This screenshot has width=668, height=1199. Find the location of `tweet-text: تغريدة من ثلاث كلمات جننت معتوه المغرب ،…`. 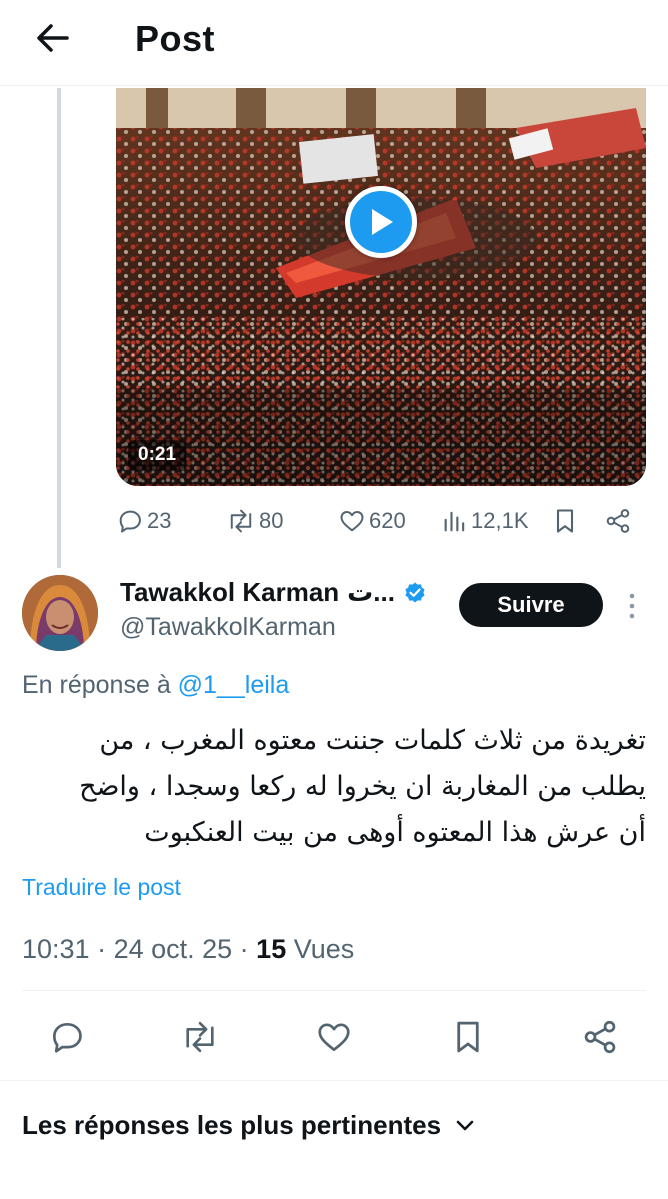

tweet-text: تغريدة من ثلاث كلمات جننت معتوه المغرب ،… is located at coordinates (334, 787).